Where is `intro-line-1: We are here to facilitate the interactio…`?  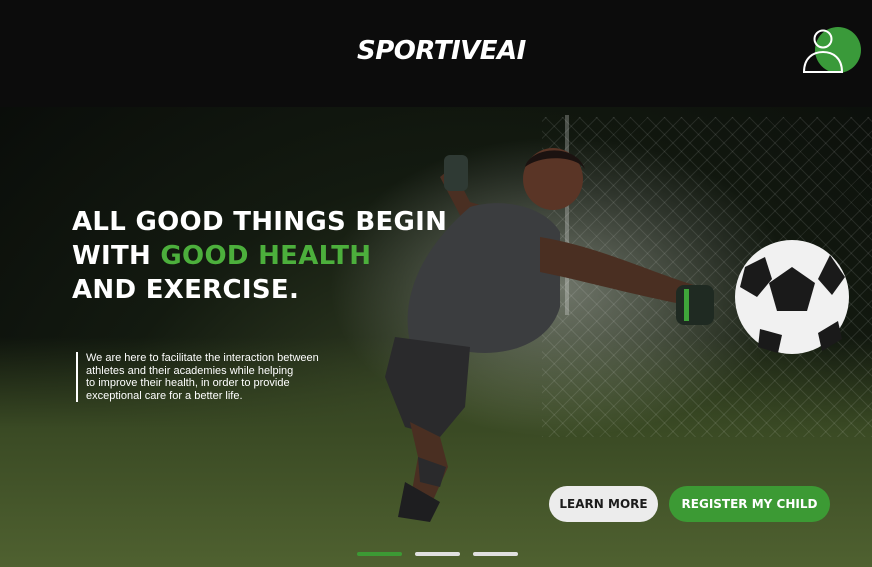
intro-line-1: We are here to facilitate the interactio… is located at coordinates (202, 358).